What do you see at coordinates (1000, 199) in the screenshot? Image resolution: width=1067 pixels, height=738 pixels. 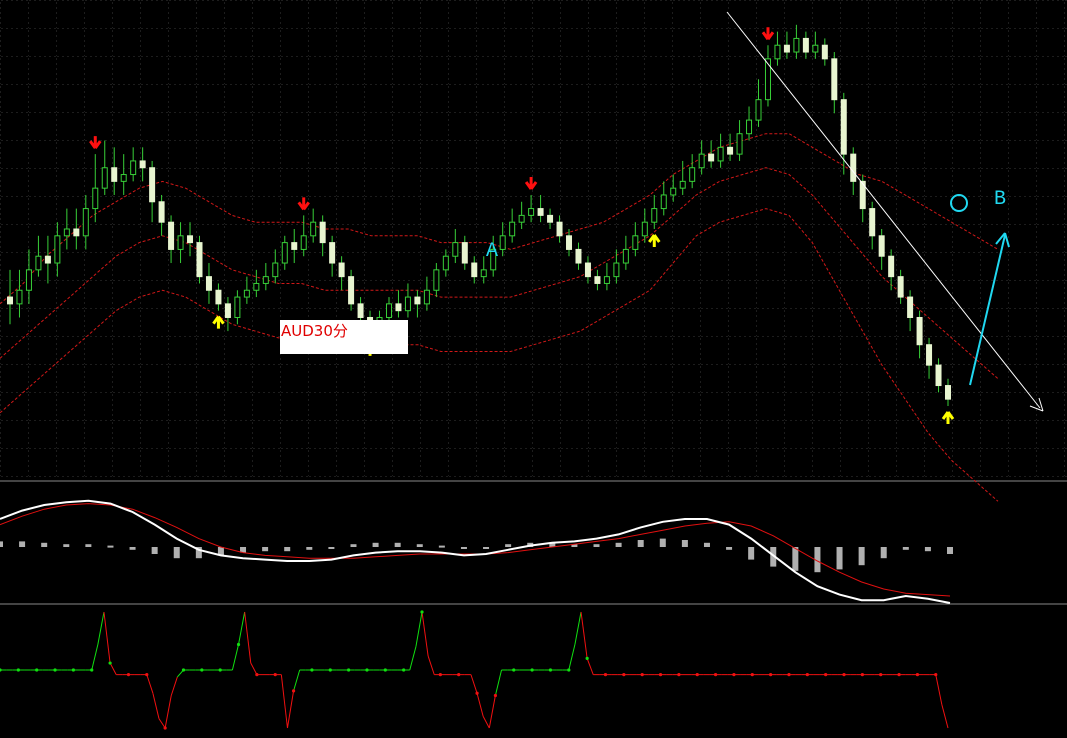 I see `annotation-b: B` at bounding box center [1000, 199].